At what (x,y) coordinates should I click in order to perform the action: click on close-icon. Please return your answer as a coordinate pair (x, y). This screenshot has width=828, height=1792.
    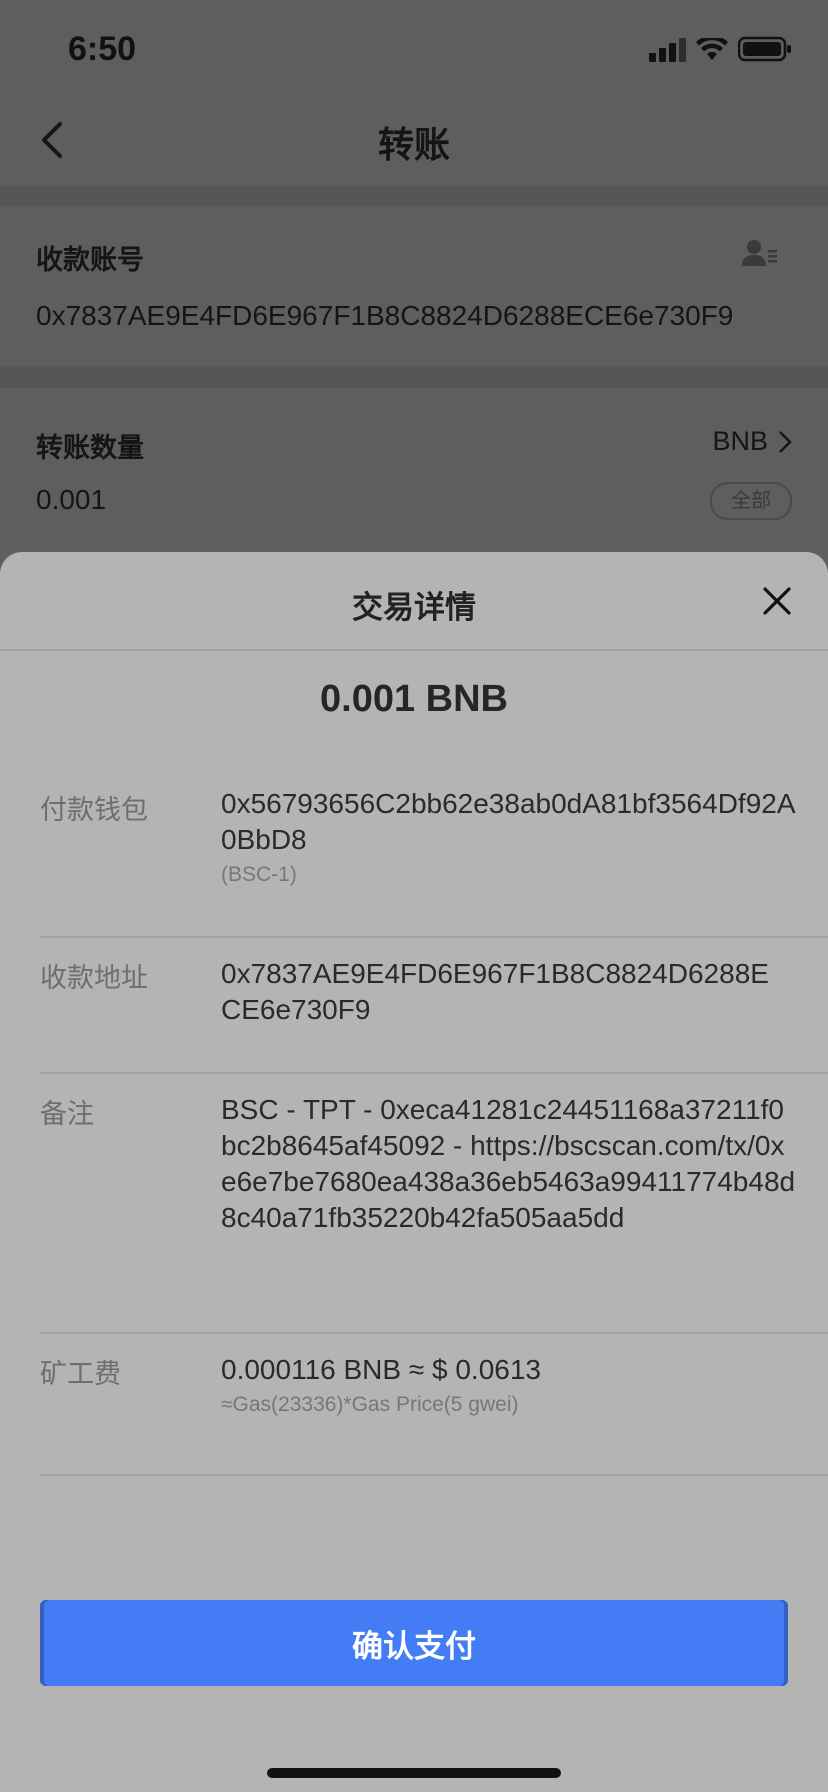
    Looking at the image, I should click on (777, 601).